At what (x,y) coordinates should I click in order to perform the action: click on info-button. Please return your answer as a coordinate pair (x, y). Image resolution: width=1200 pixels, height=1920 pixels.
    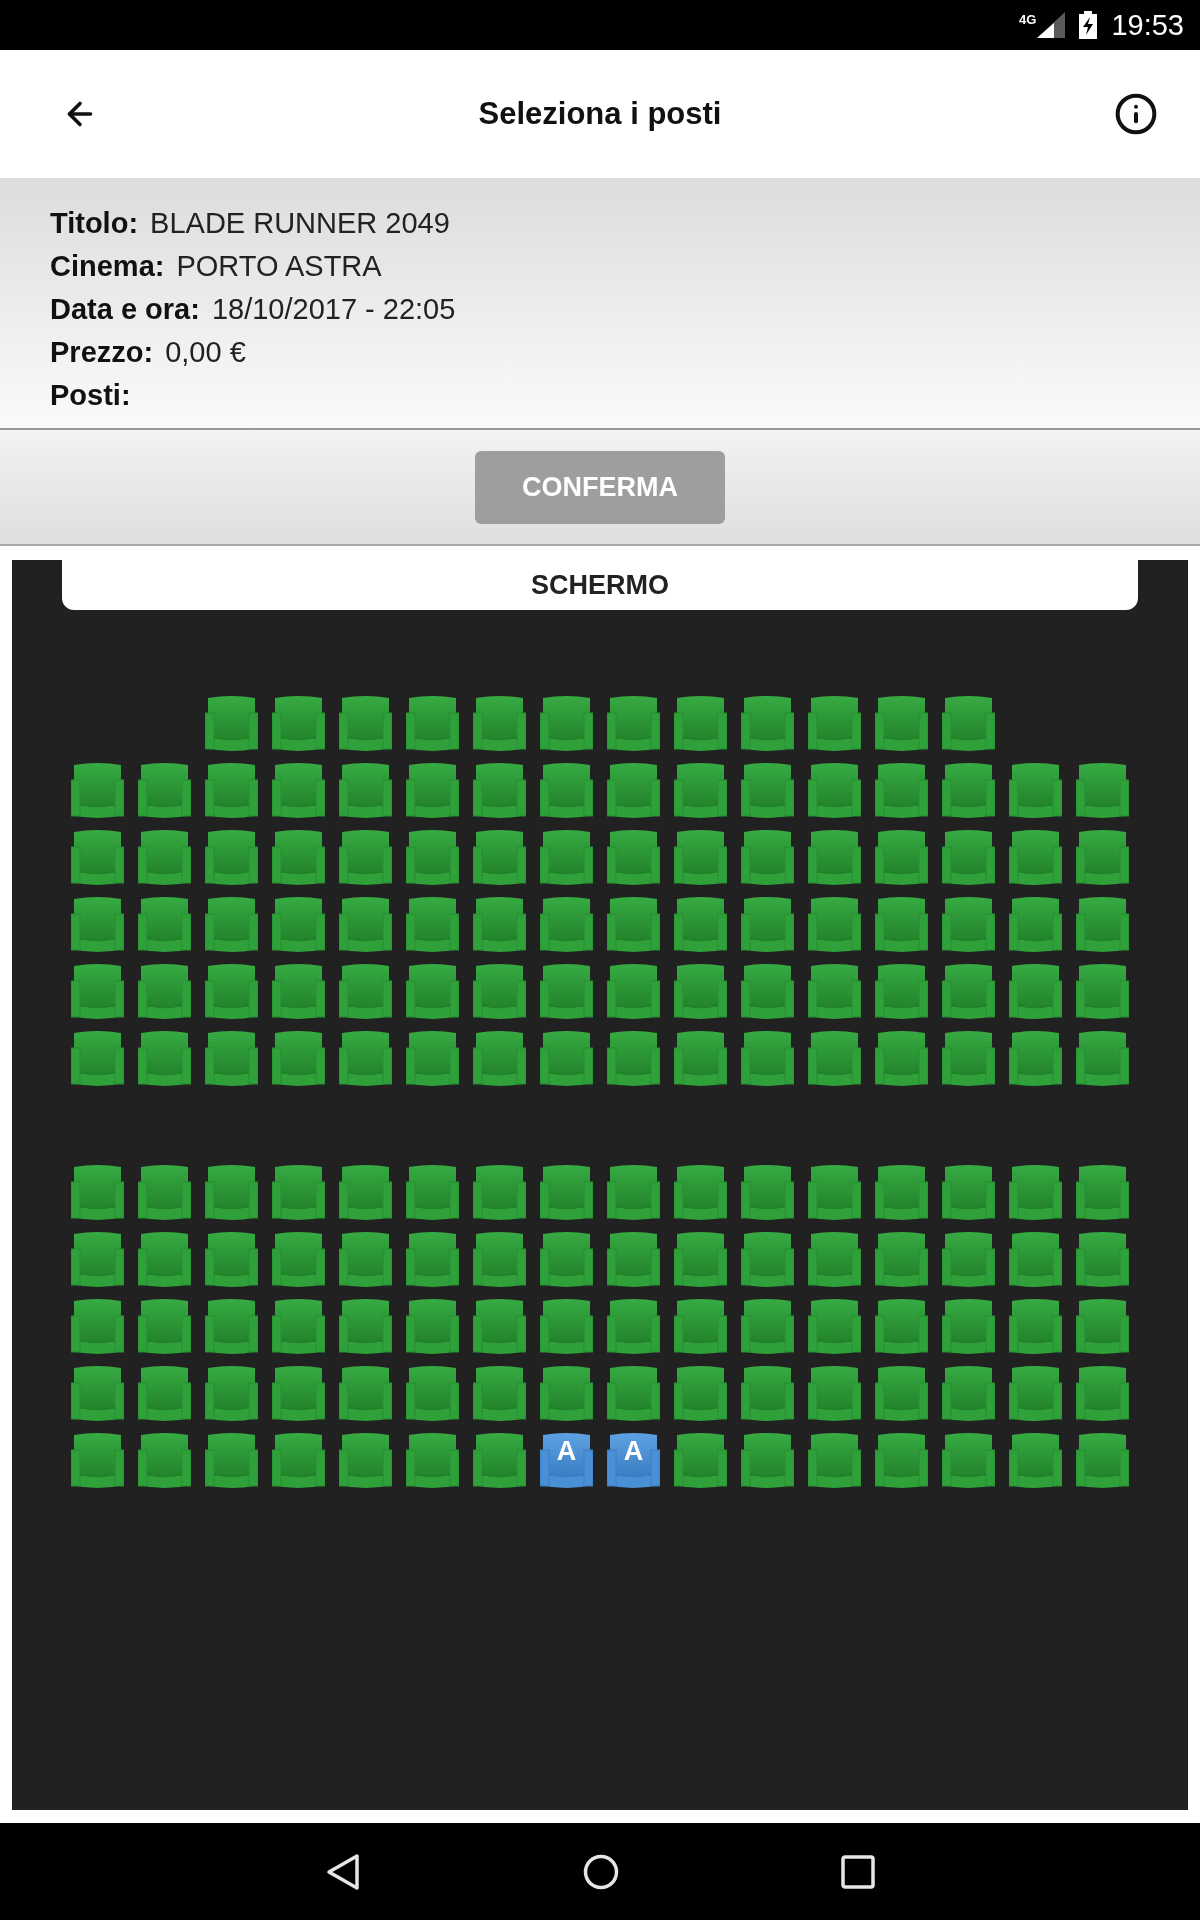
    Looking at the image, I should click on (1136, 114).